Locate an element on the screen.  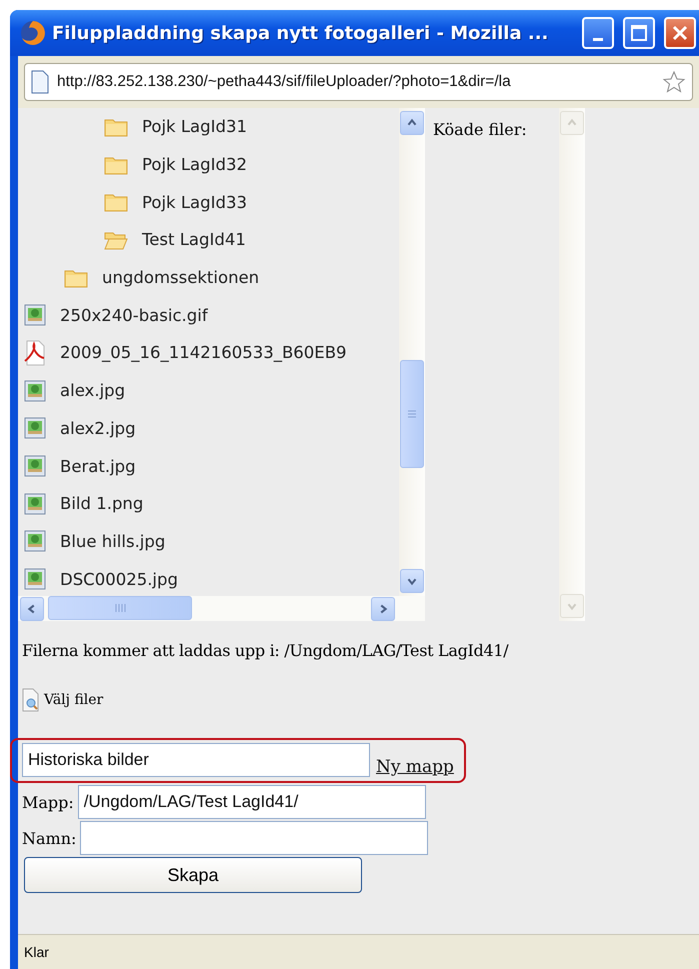
minimize-icon is located at coordinates (598, 39).